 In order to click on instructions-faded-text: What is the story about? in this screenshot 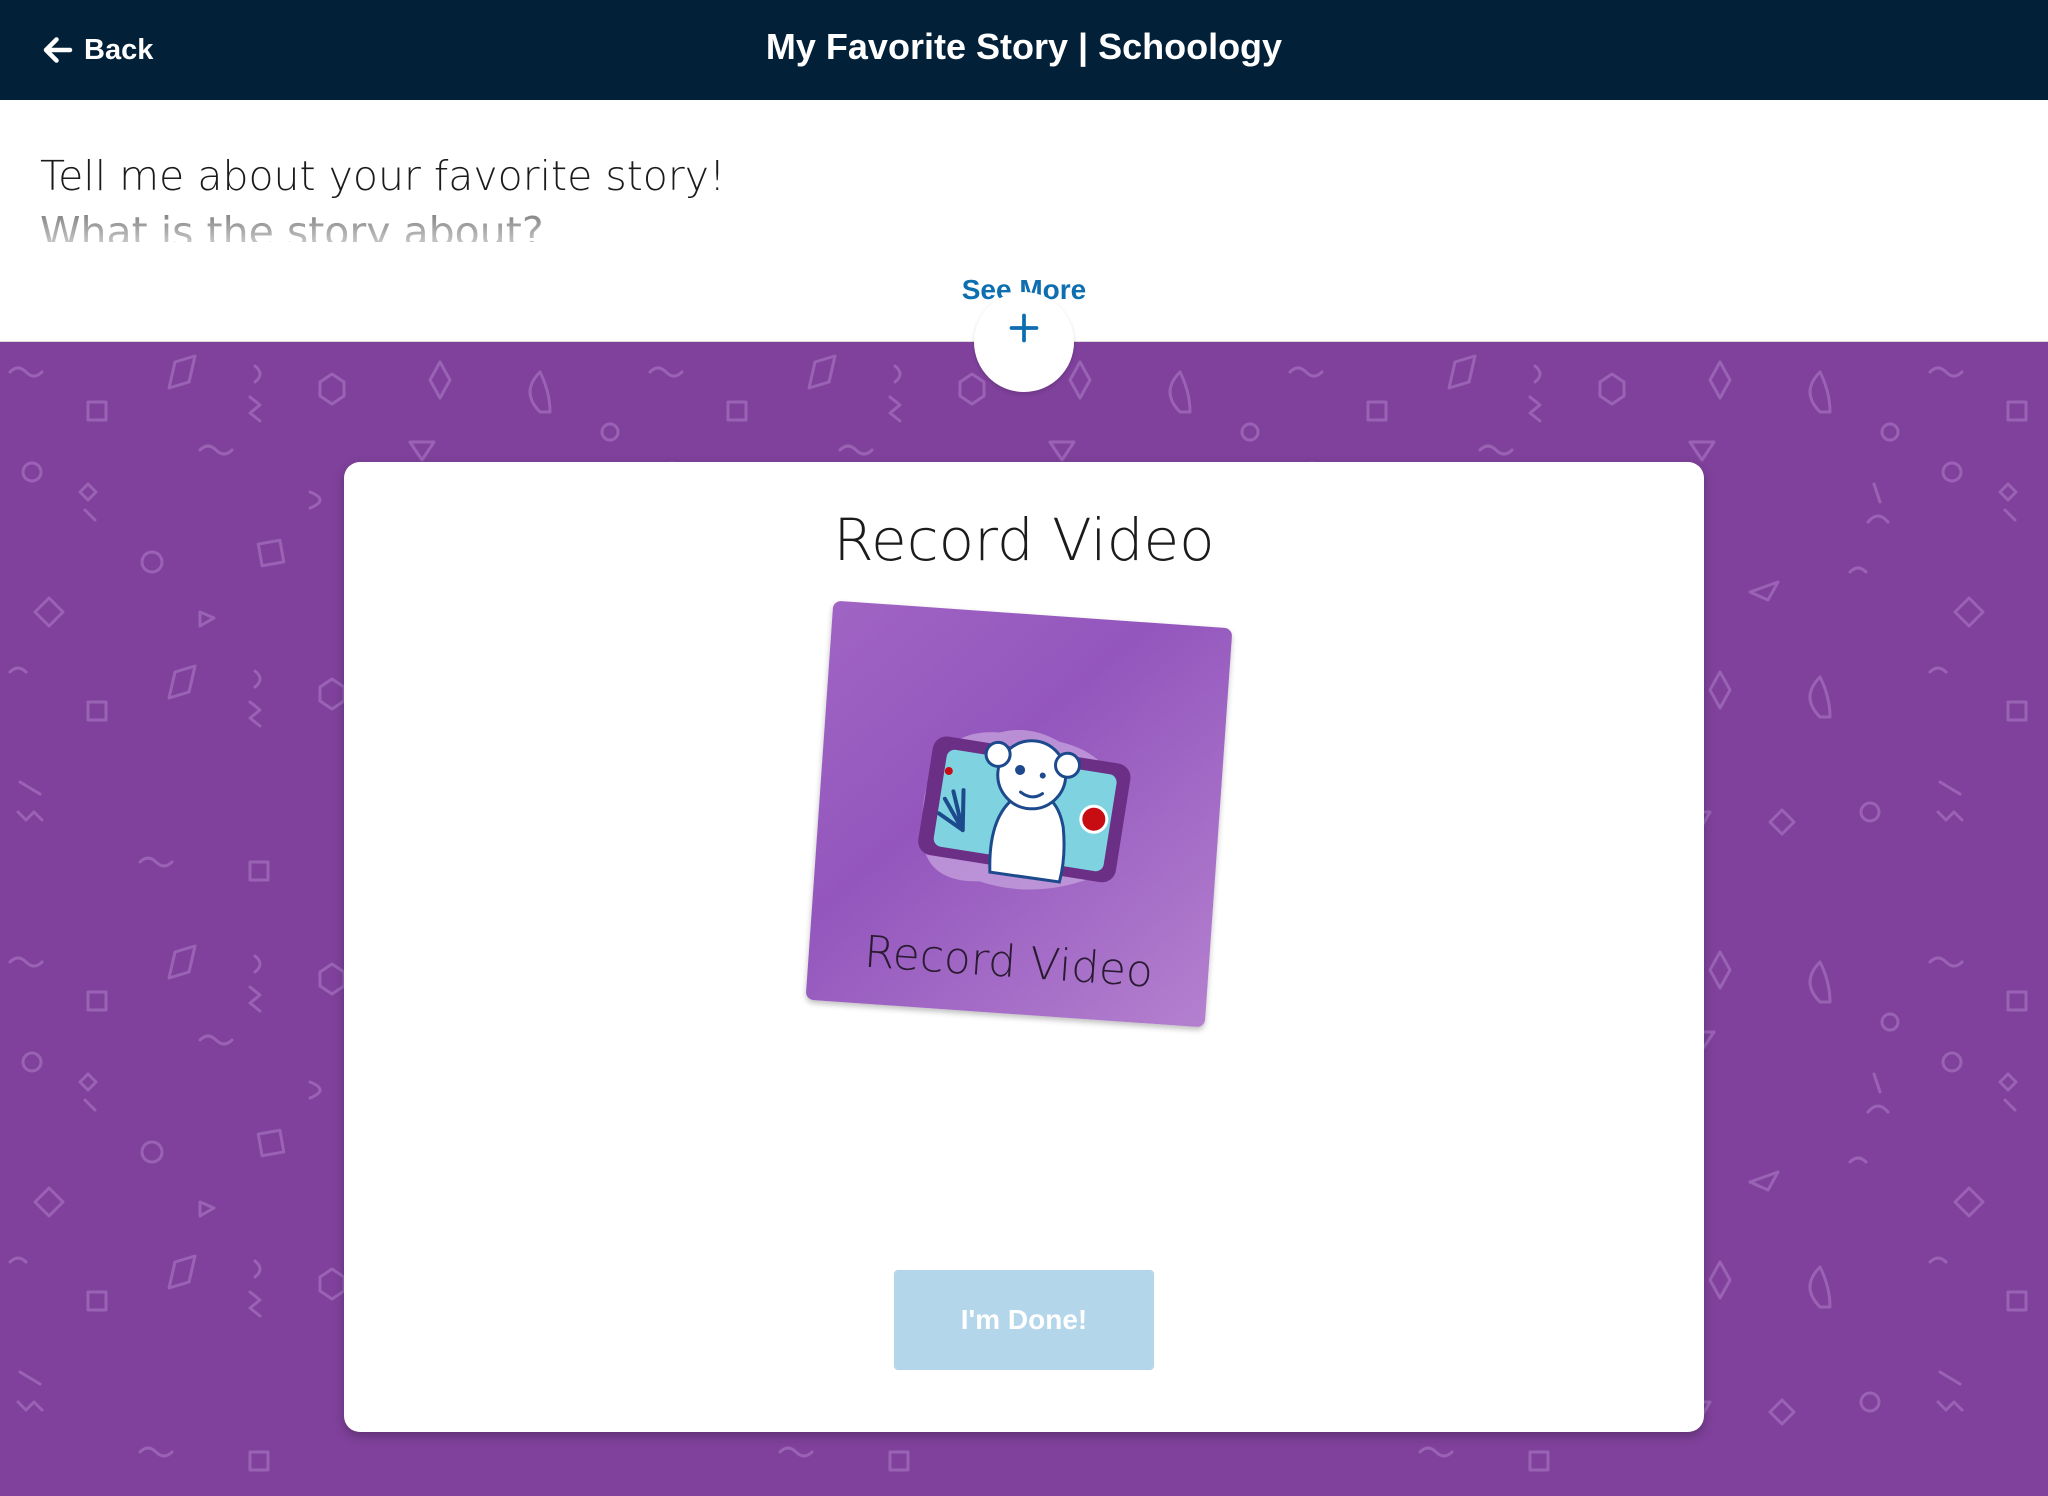, I will do `click(440, 225)`.